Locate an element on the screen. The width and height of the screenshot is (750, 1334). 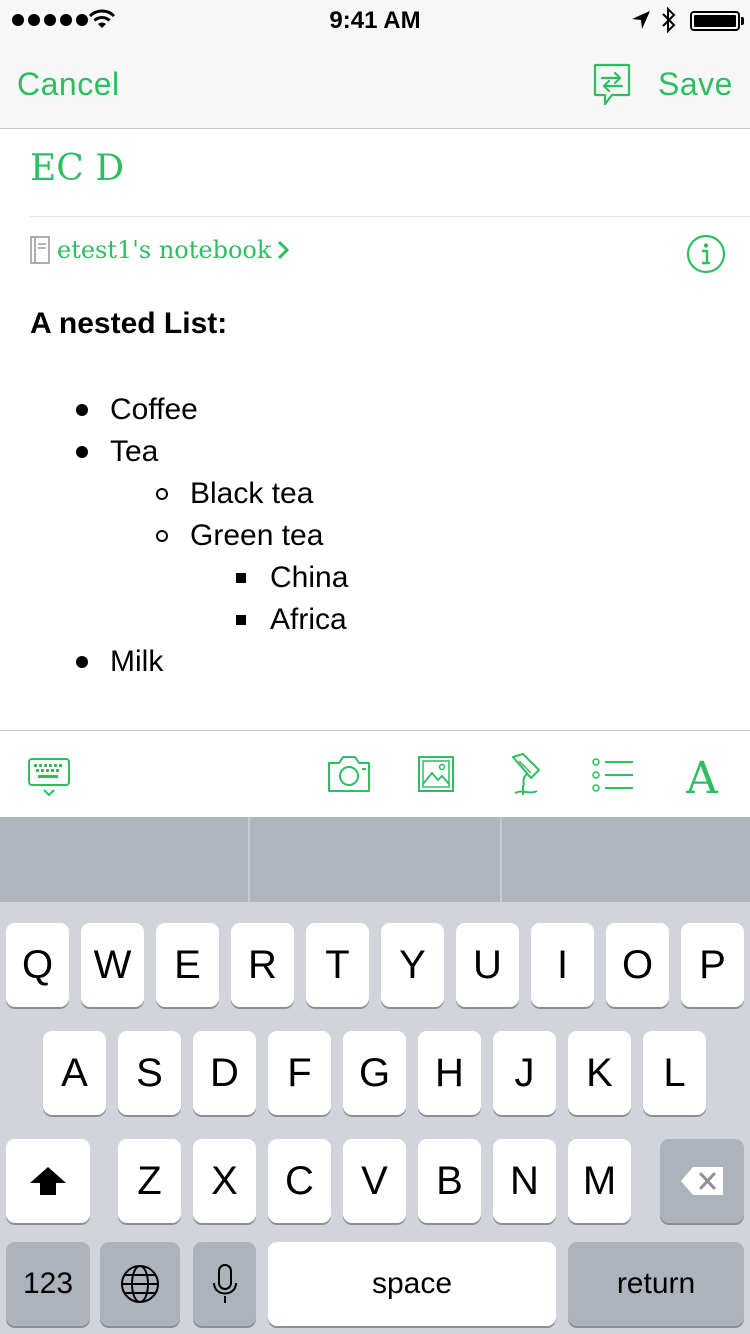
globe-key is located at coordinates (140, 1284).